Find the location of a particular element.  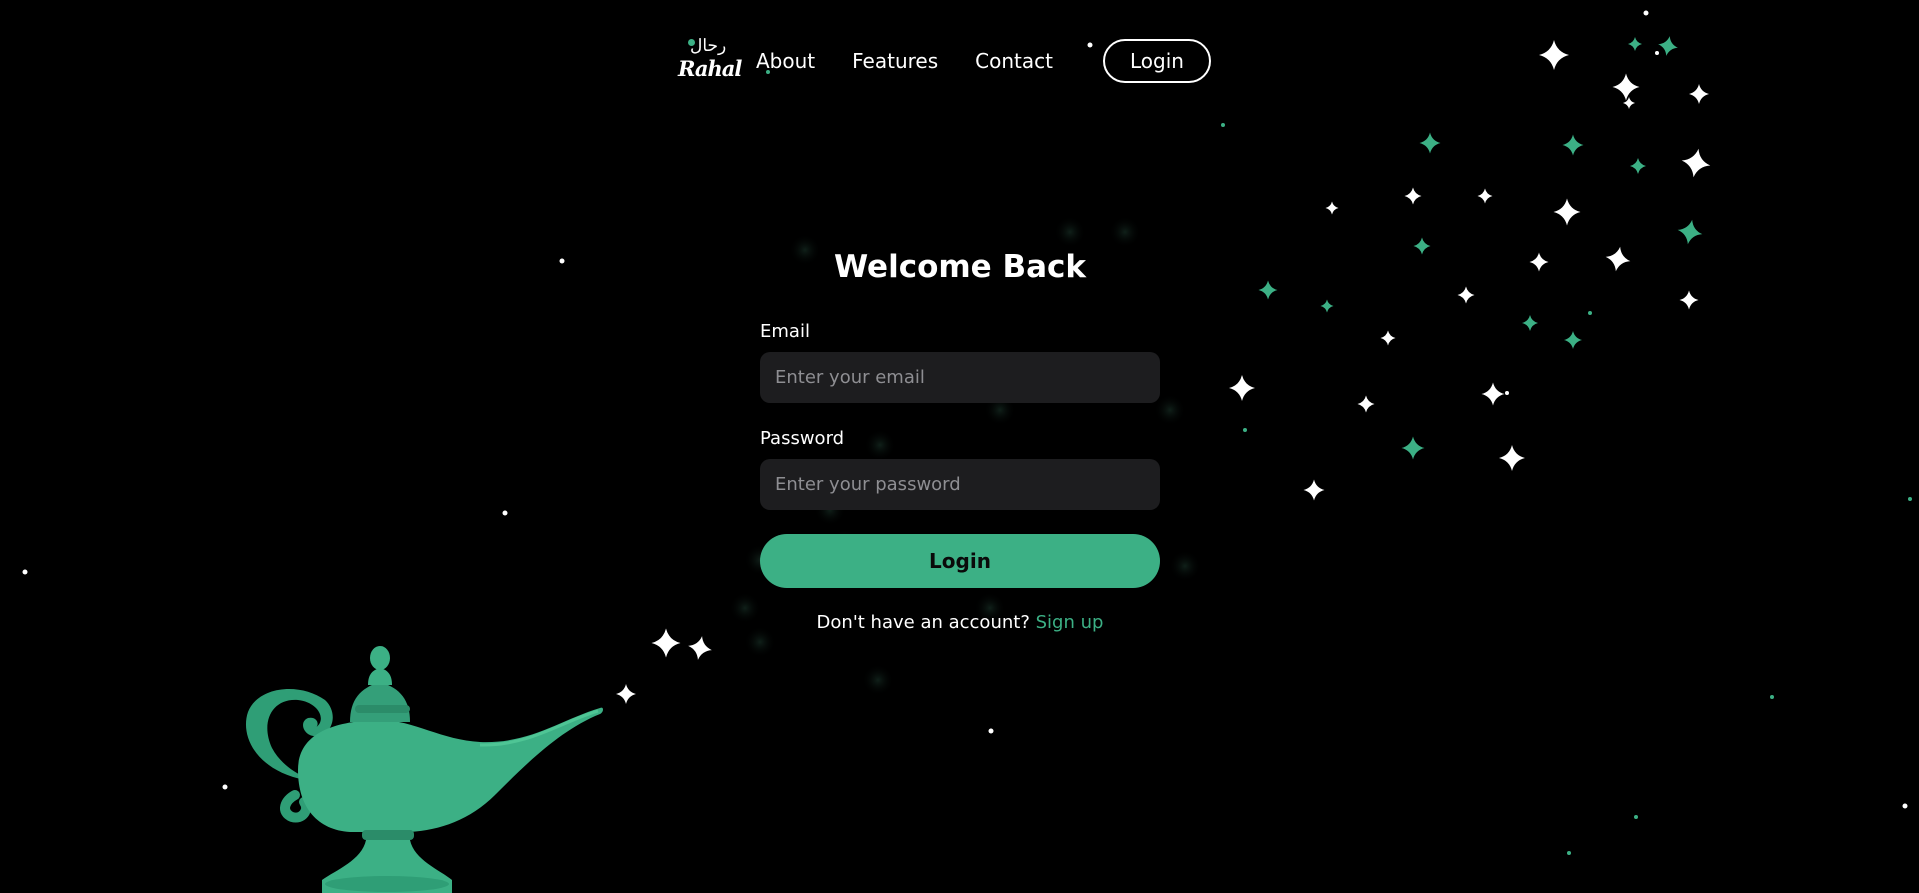

password-field is located at coordinates (960, 484).